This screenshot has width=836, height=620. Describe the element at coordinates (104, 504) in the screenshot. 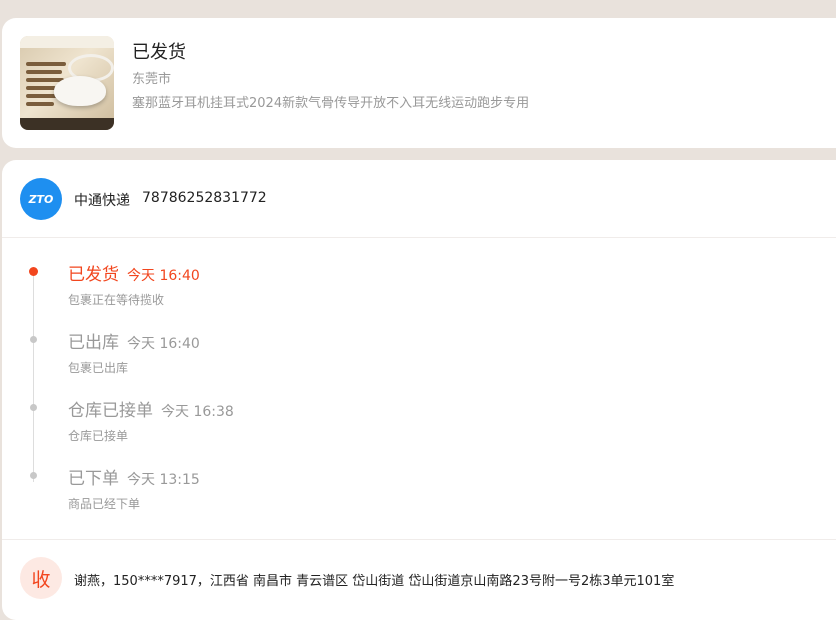

I see `event-description: 商品已经下单` at that location.